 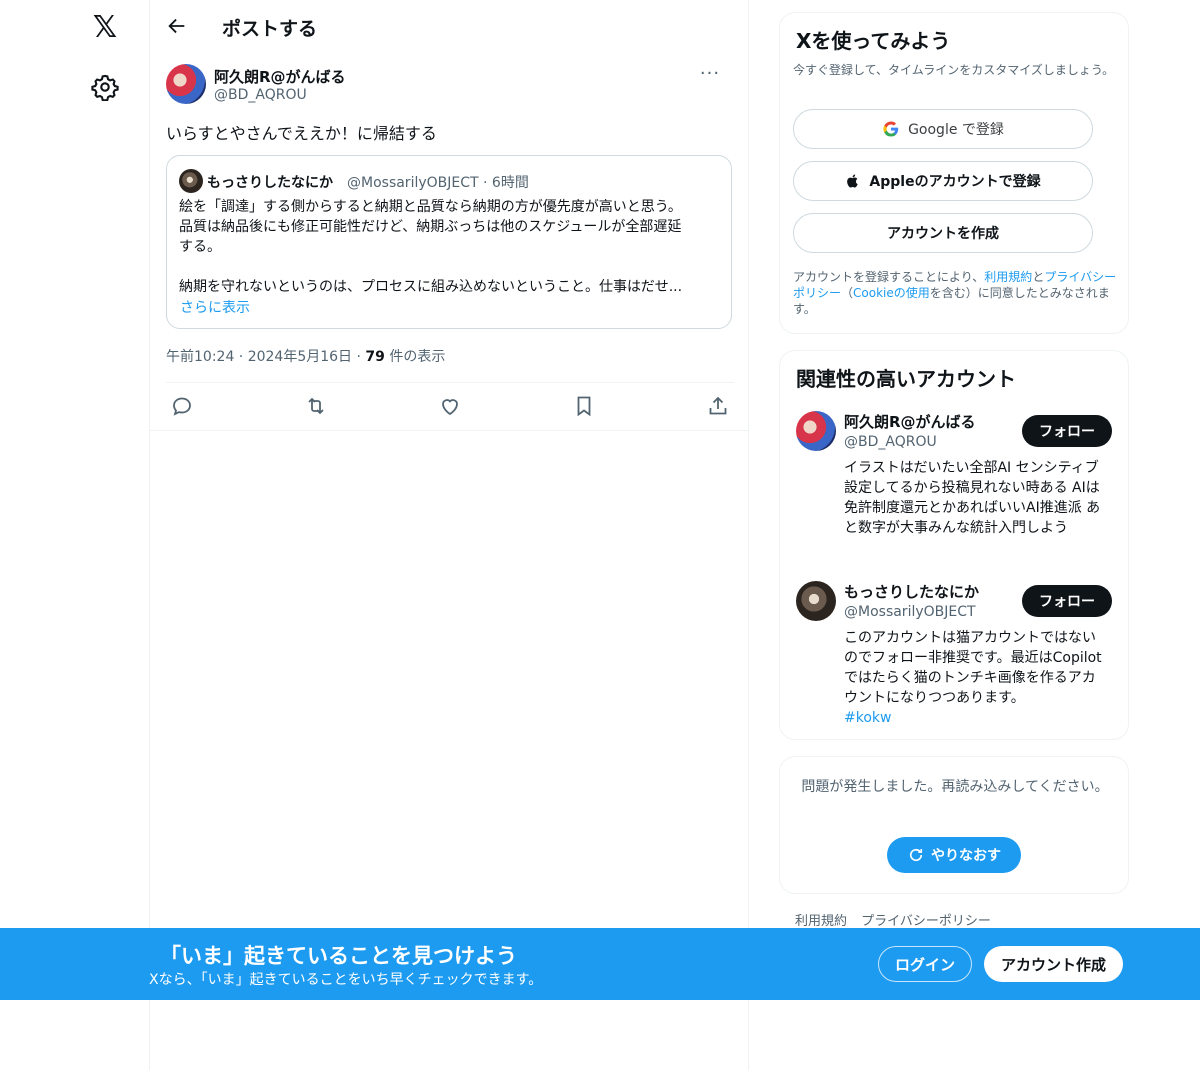 I want to click on quoted-author-avatar, so click(x=191, y=181).